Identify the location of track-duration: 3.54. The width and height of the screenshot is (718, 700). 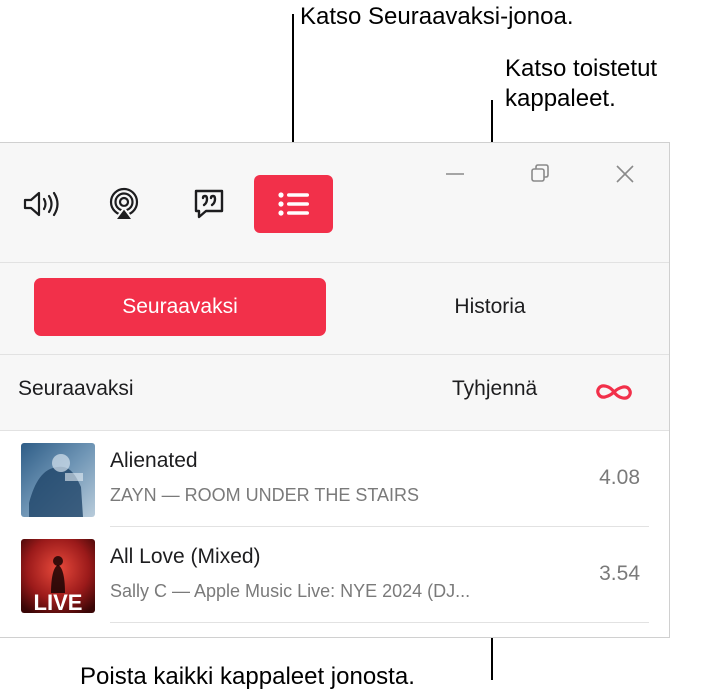
(619, 573).